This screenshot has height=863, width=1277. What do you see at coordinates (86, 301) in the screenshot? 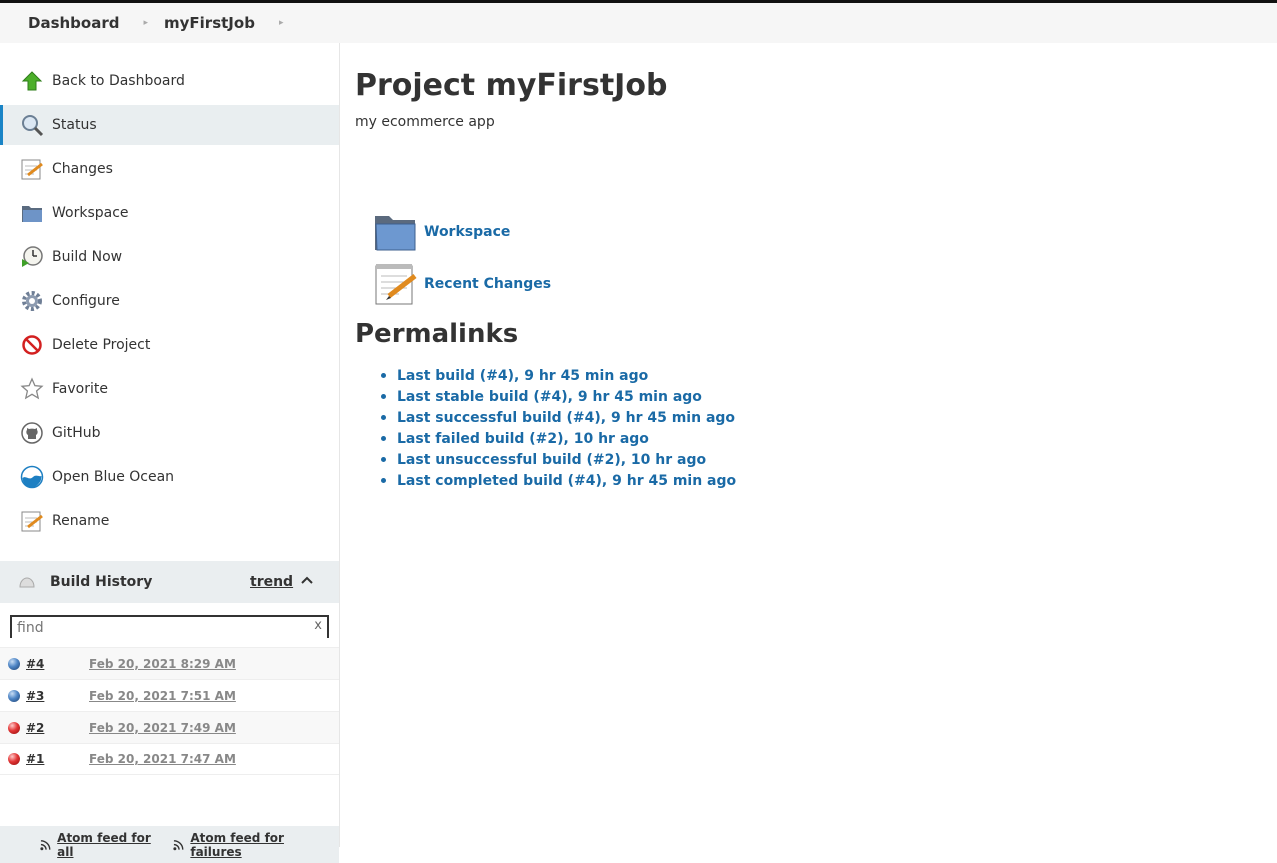
I see `task-label: Configure` at bounding box center [86, 301].